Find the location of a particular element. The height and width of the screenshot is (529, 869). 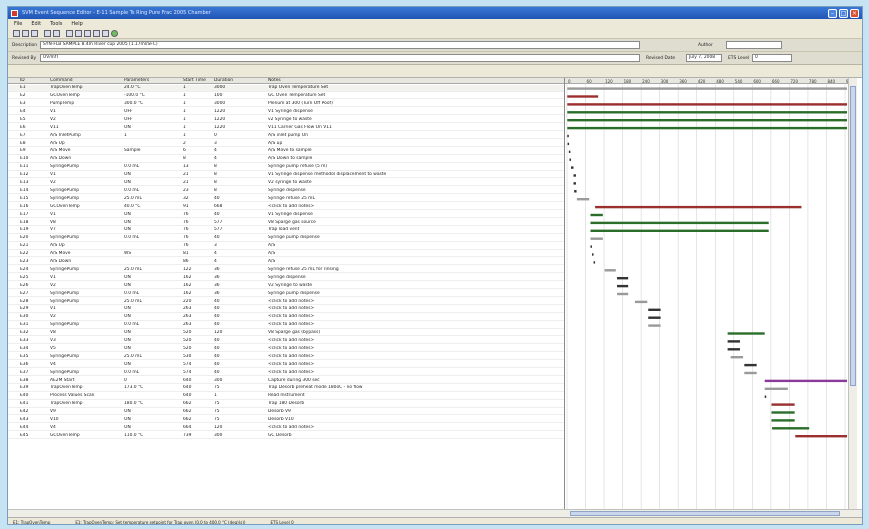

cell-id: E7 is located at coordinates (31, 136).